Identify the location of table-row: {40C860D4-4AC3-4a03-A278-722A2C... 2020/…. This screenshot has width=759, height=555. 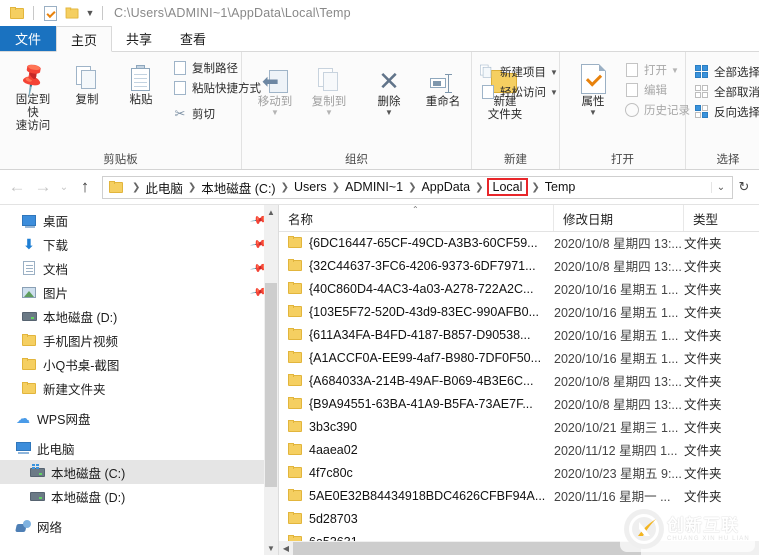
(519, 288).